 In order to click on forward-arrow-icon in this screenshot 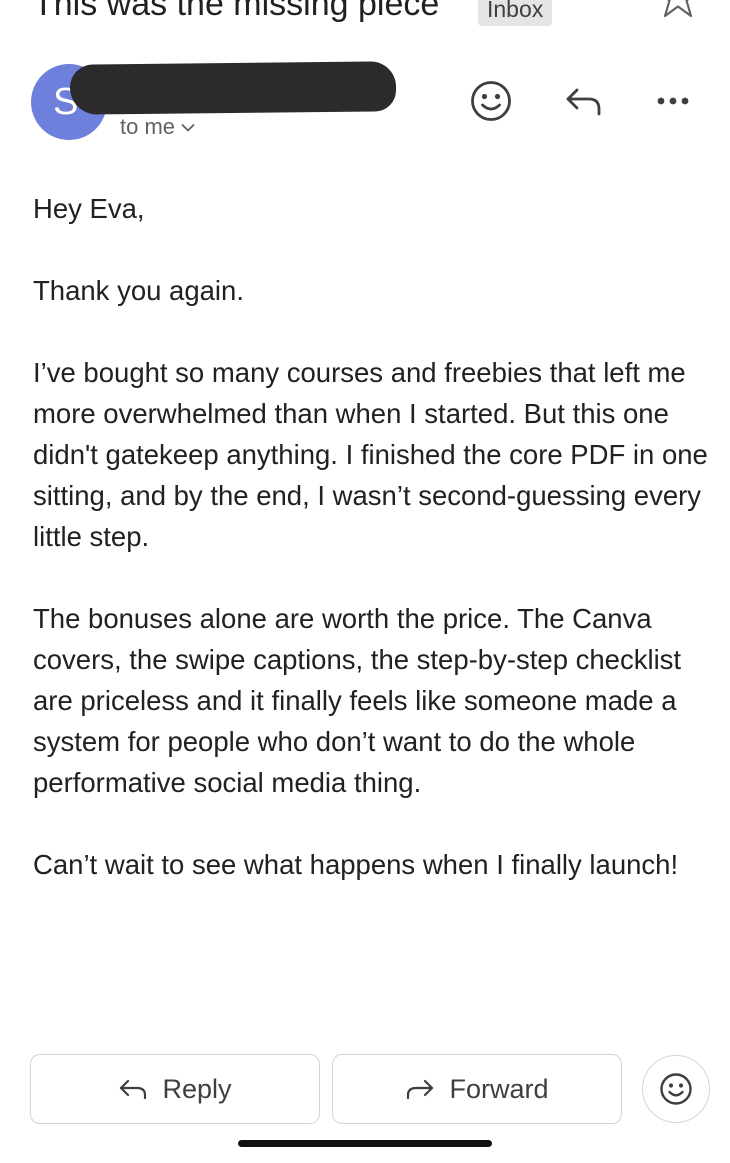, I will do `click(420, 1089)`.